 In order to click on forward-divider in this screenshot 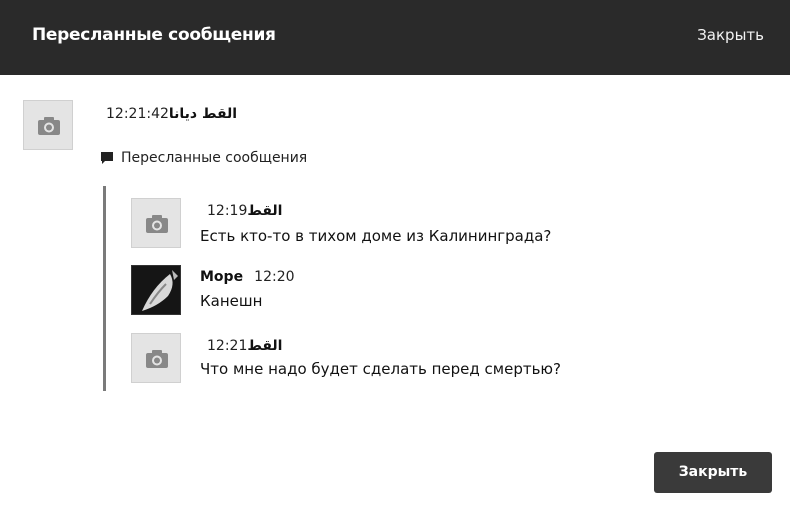, I will do `click(104, 288)`.